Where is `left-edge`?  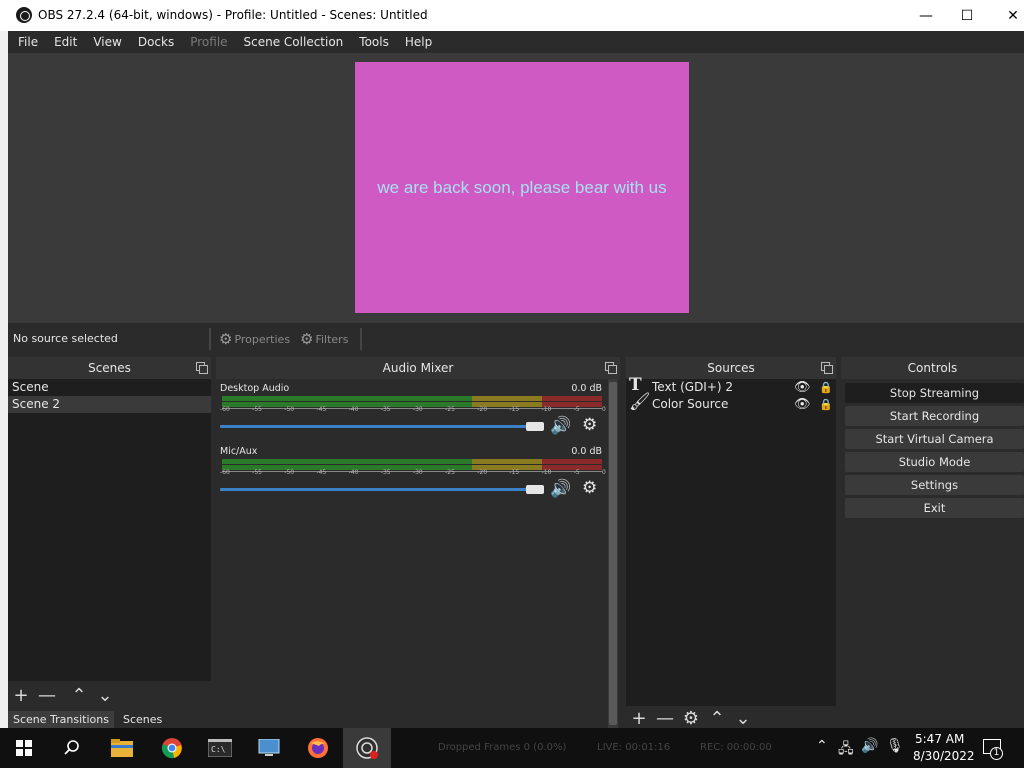 left-edge is located at coordinates (4, 379).